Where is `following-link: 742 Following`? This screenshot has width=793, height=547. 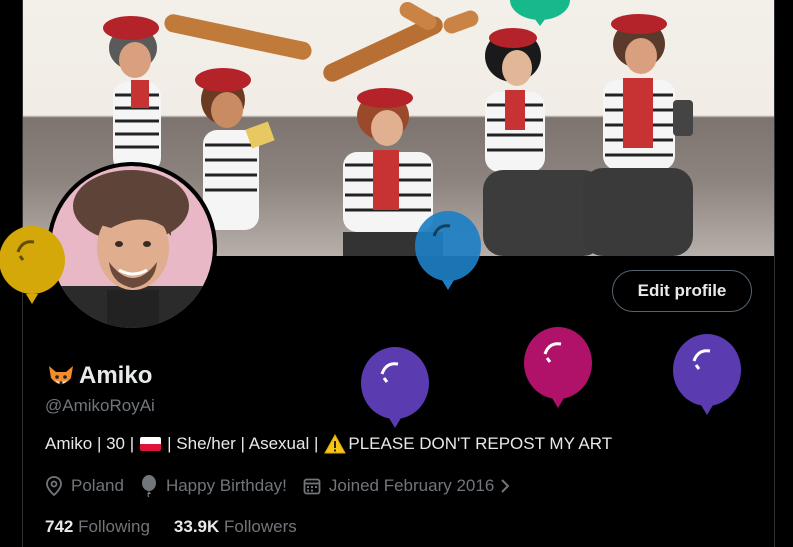
following-link: 742 Following is located at coordinates (97, 527).